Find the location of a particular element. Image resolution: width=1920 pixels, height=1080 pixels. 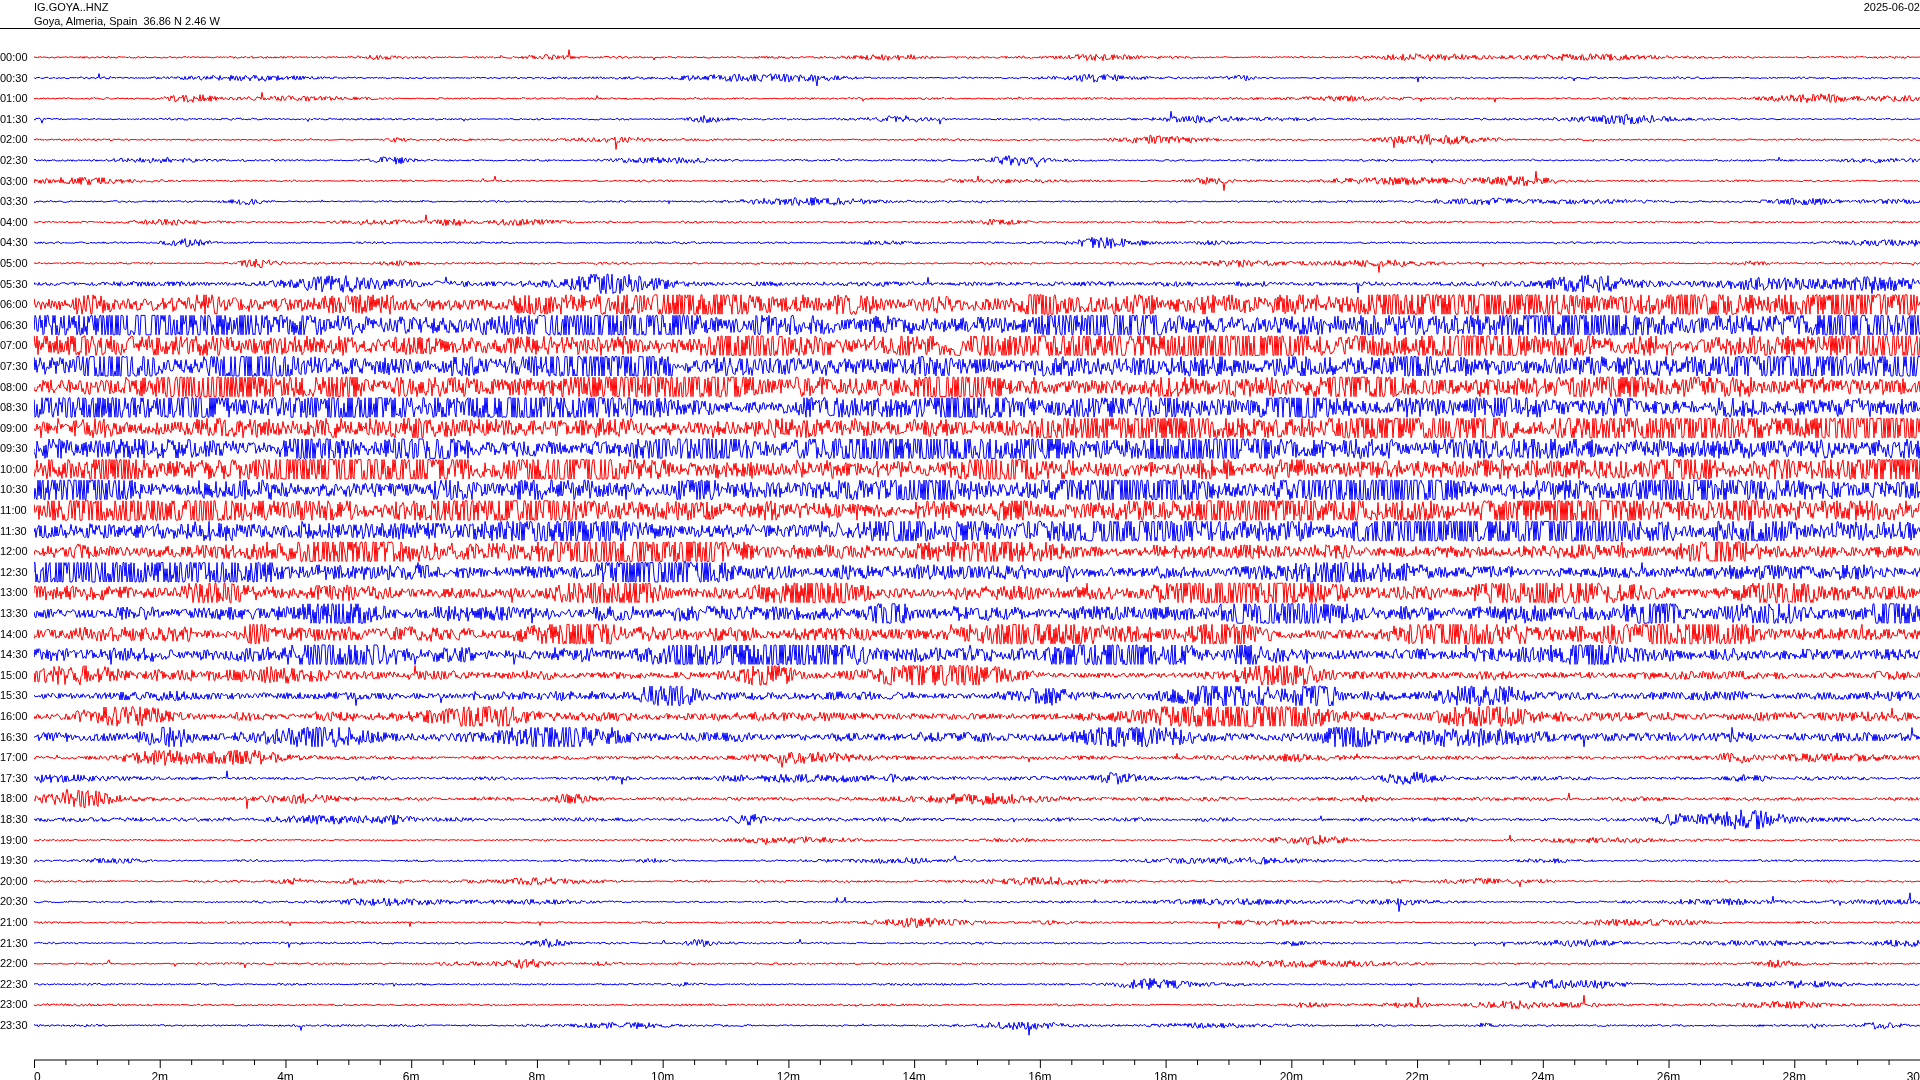

time-label: 16:30 is located at coordinates (14, 737).